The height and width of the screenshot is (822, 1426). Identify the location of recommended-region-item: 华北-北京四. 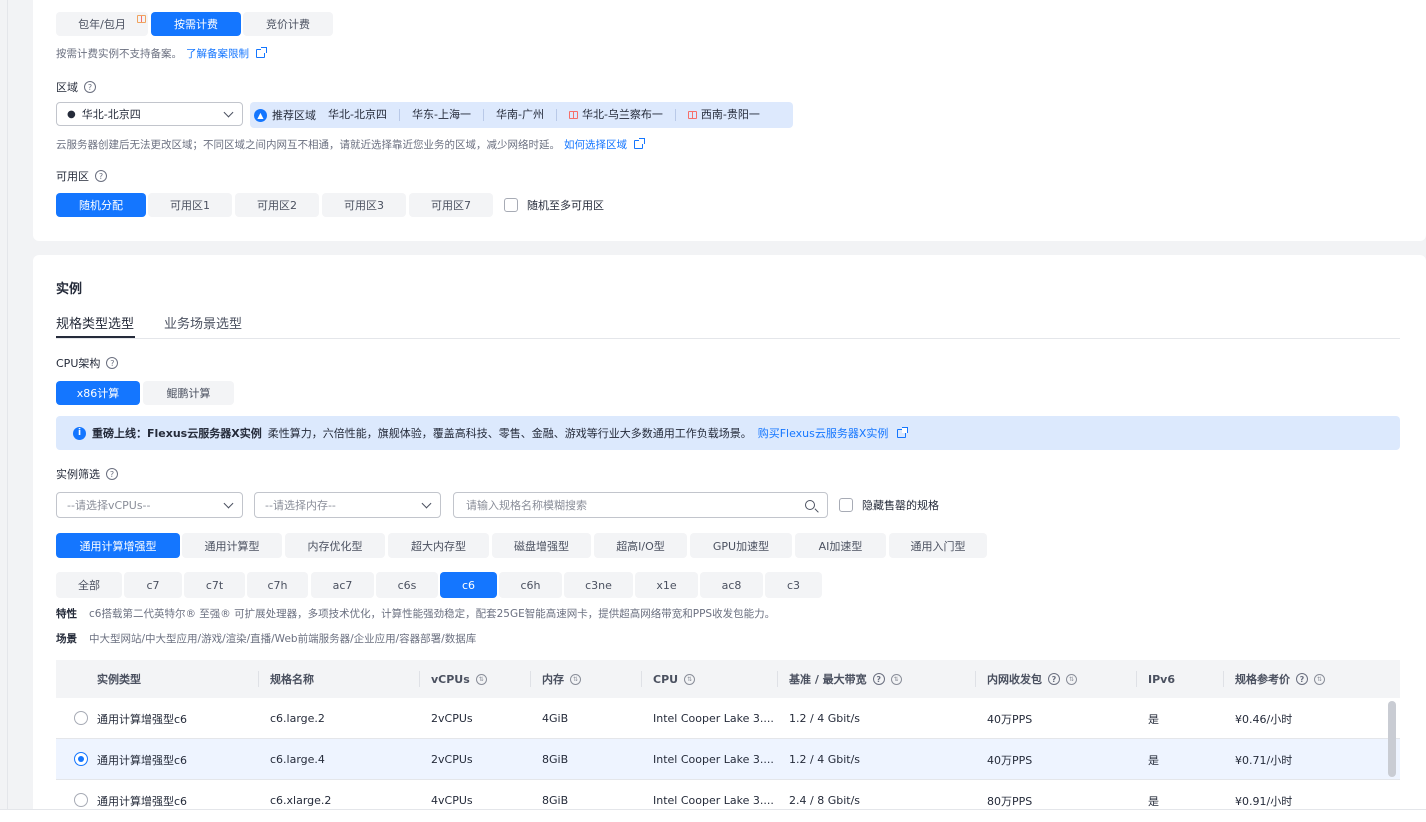
(364, 115).